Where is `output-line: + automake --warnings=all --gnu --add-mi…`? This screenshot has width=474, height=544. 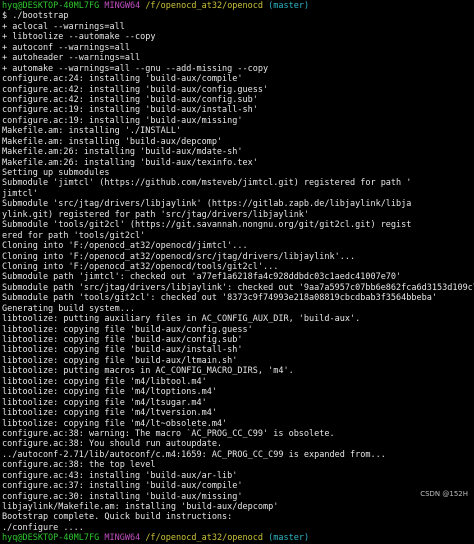
output-line: + automake --warnings=all --gnu --add-mi… is located at coordinates (135, 68).